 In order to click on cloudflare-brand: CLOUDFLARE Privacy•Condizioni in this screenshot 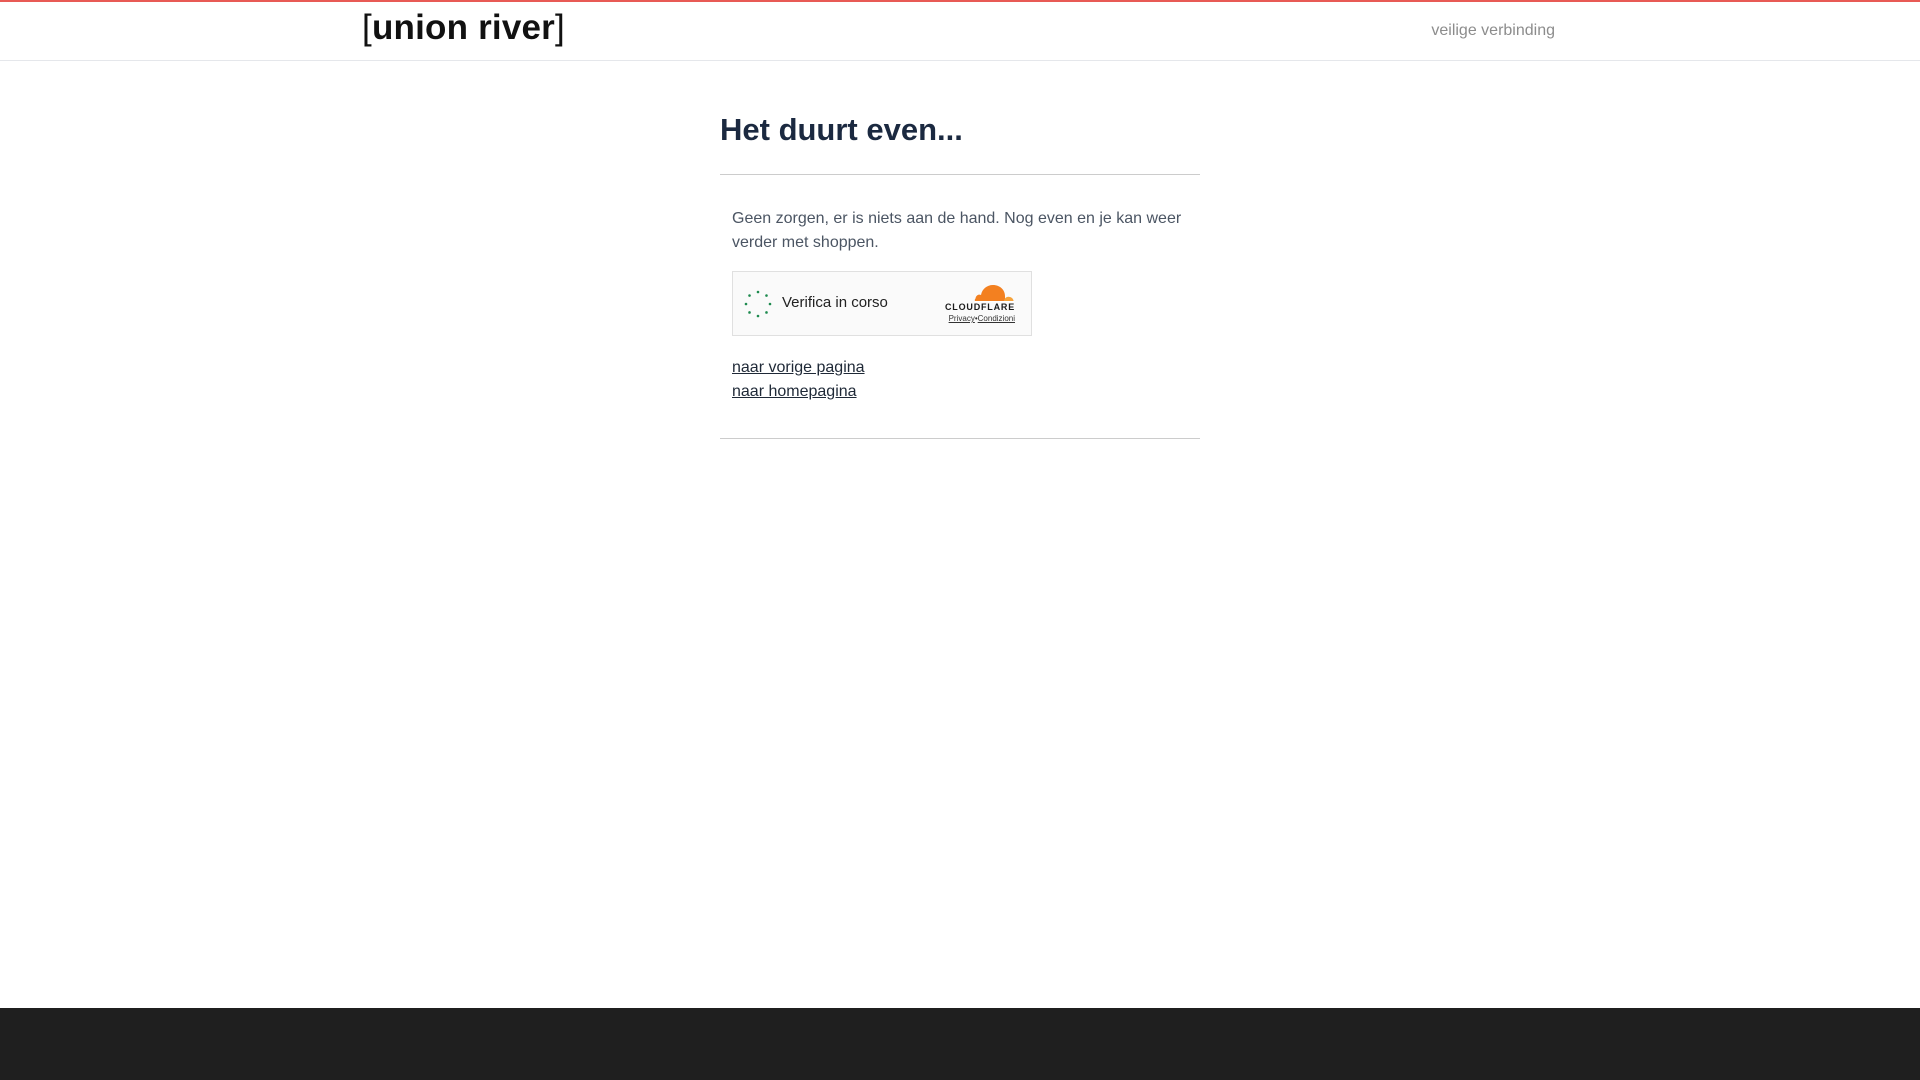, I will do `click(975, 304)`.